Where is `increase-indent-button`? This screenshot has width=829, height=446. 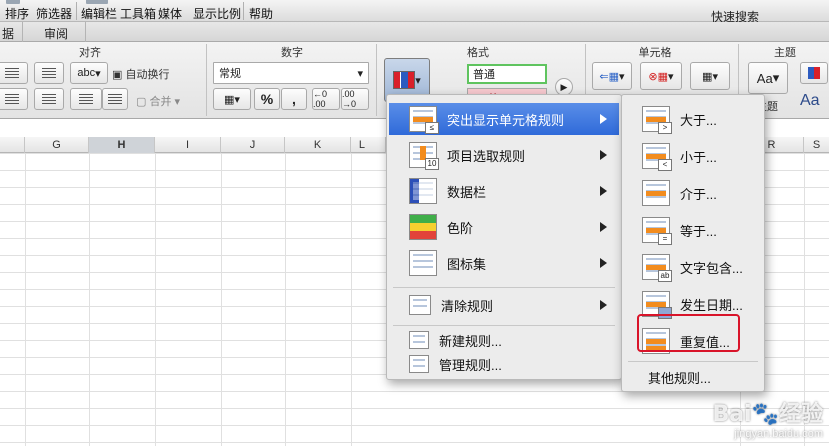 increase-indent-button is located at coordinates (115, 99).